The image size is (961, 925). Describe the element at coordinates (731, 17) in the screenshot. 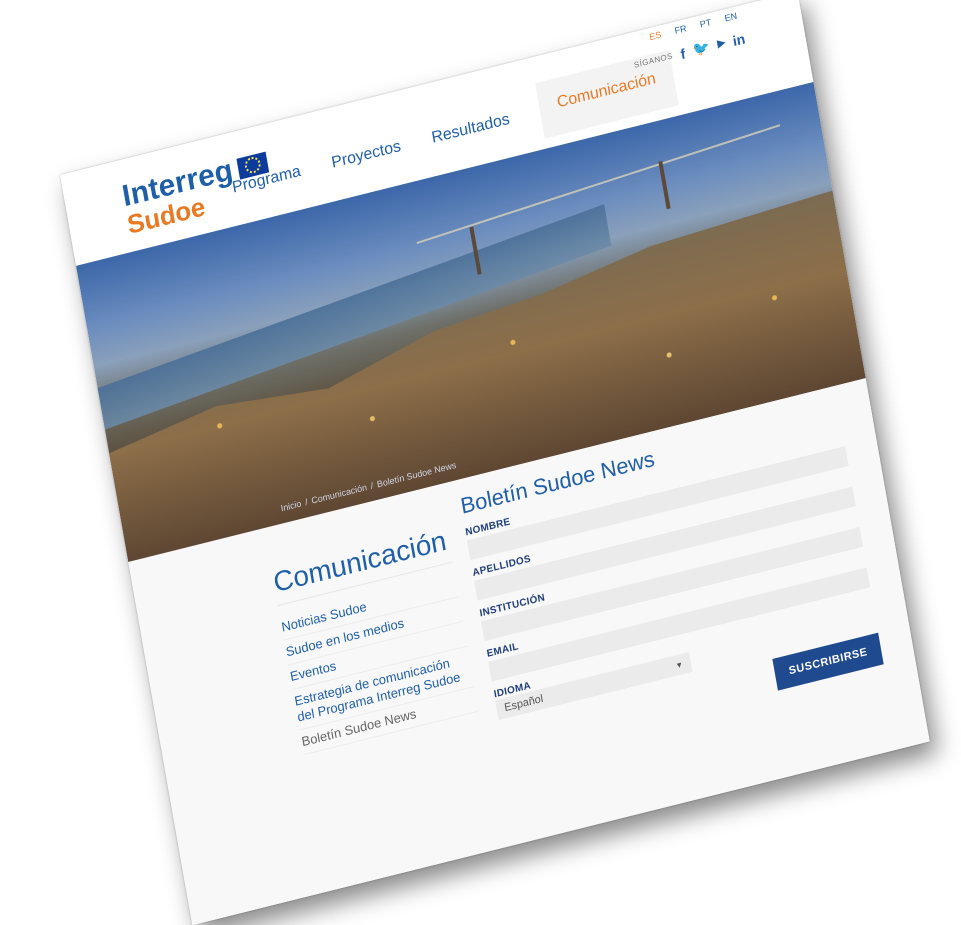

I see `lang-en: EN` at that location.